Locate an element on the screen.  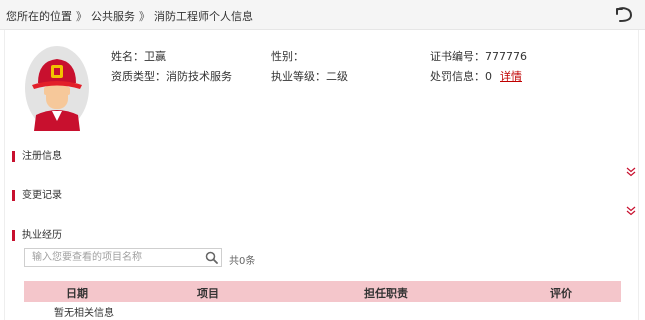
section-practice: 执业经历 is located at coordinates (37, 235).